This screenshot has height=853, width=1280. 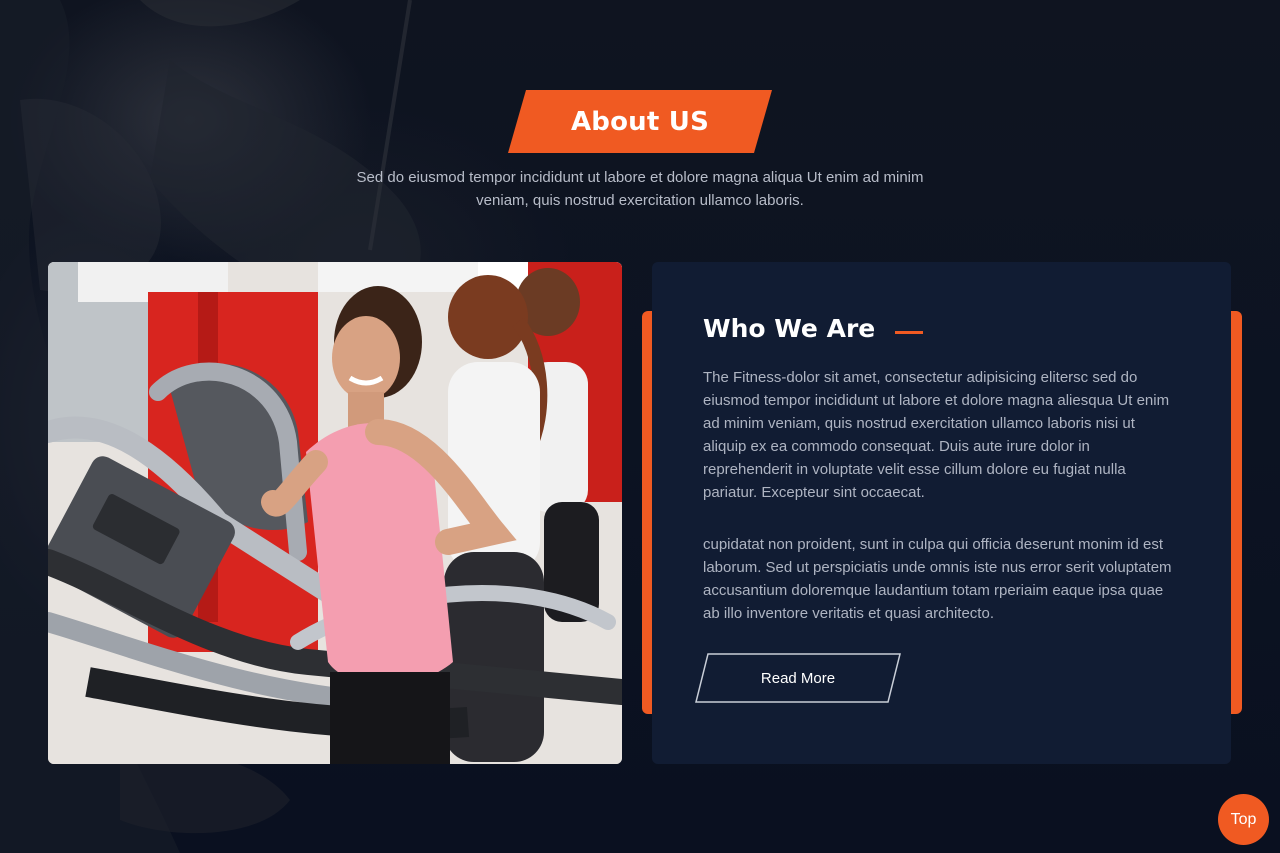 I want to click on card-title: Who We Are, so click(x=789, y=328).